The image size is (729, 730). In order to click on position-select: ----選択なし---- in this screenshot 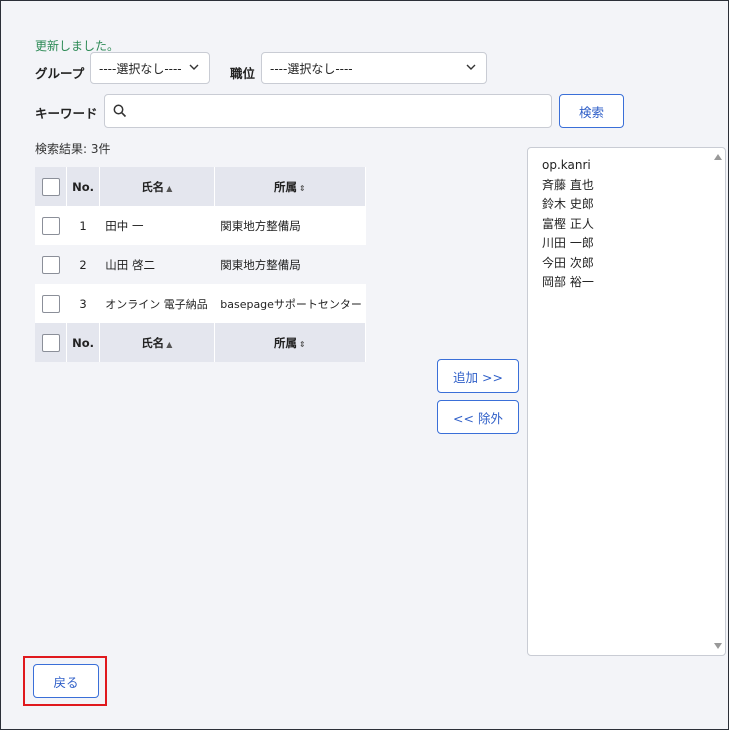, I will do `click(374, 68)`.